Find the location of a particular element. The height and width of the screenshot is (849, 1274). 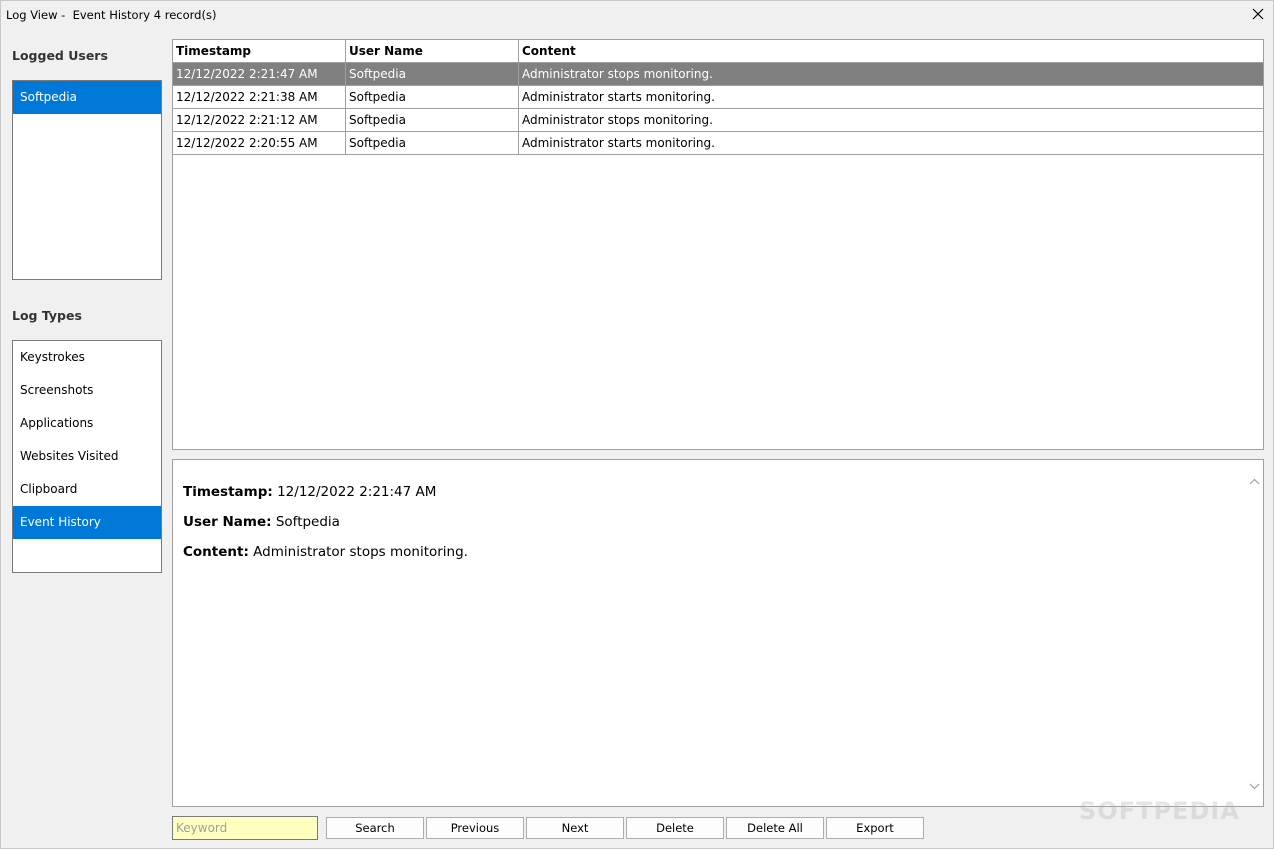

delete-all-button: Delete All is located at coordinates (775, 828).